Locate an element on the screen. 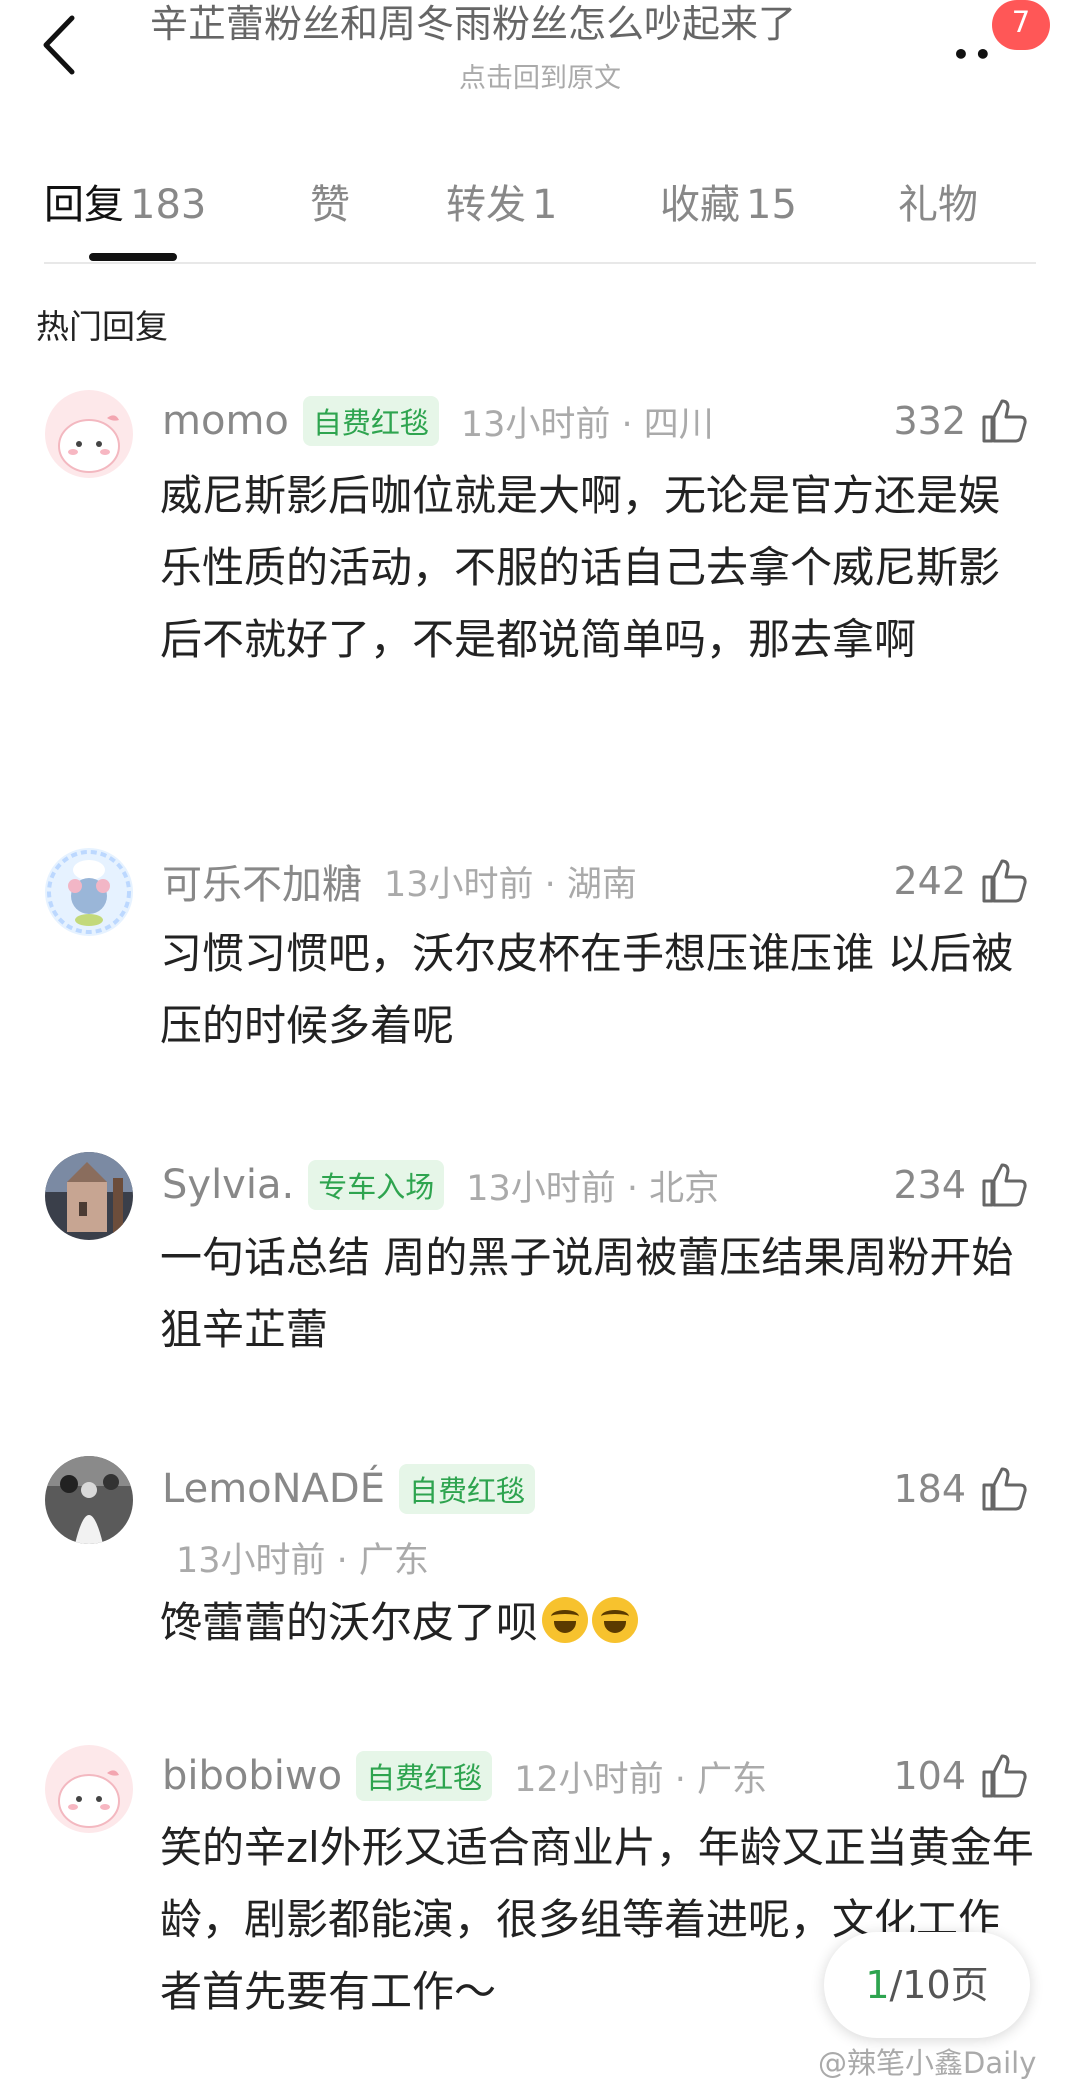 The image size is (1080, 2088). like-button: 234 is located at coordinates (960, 1185).